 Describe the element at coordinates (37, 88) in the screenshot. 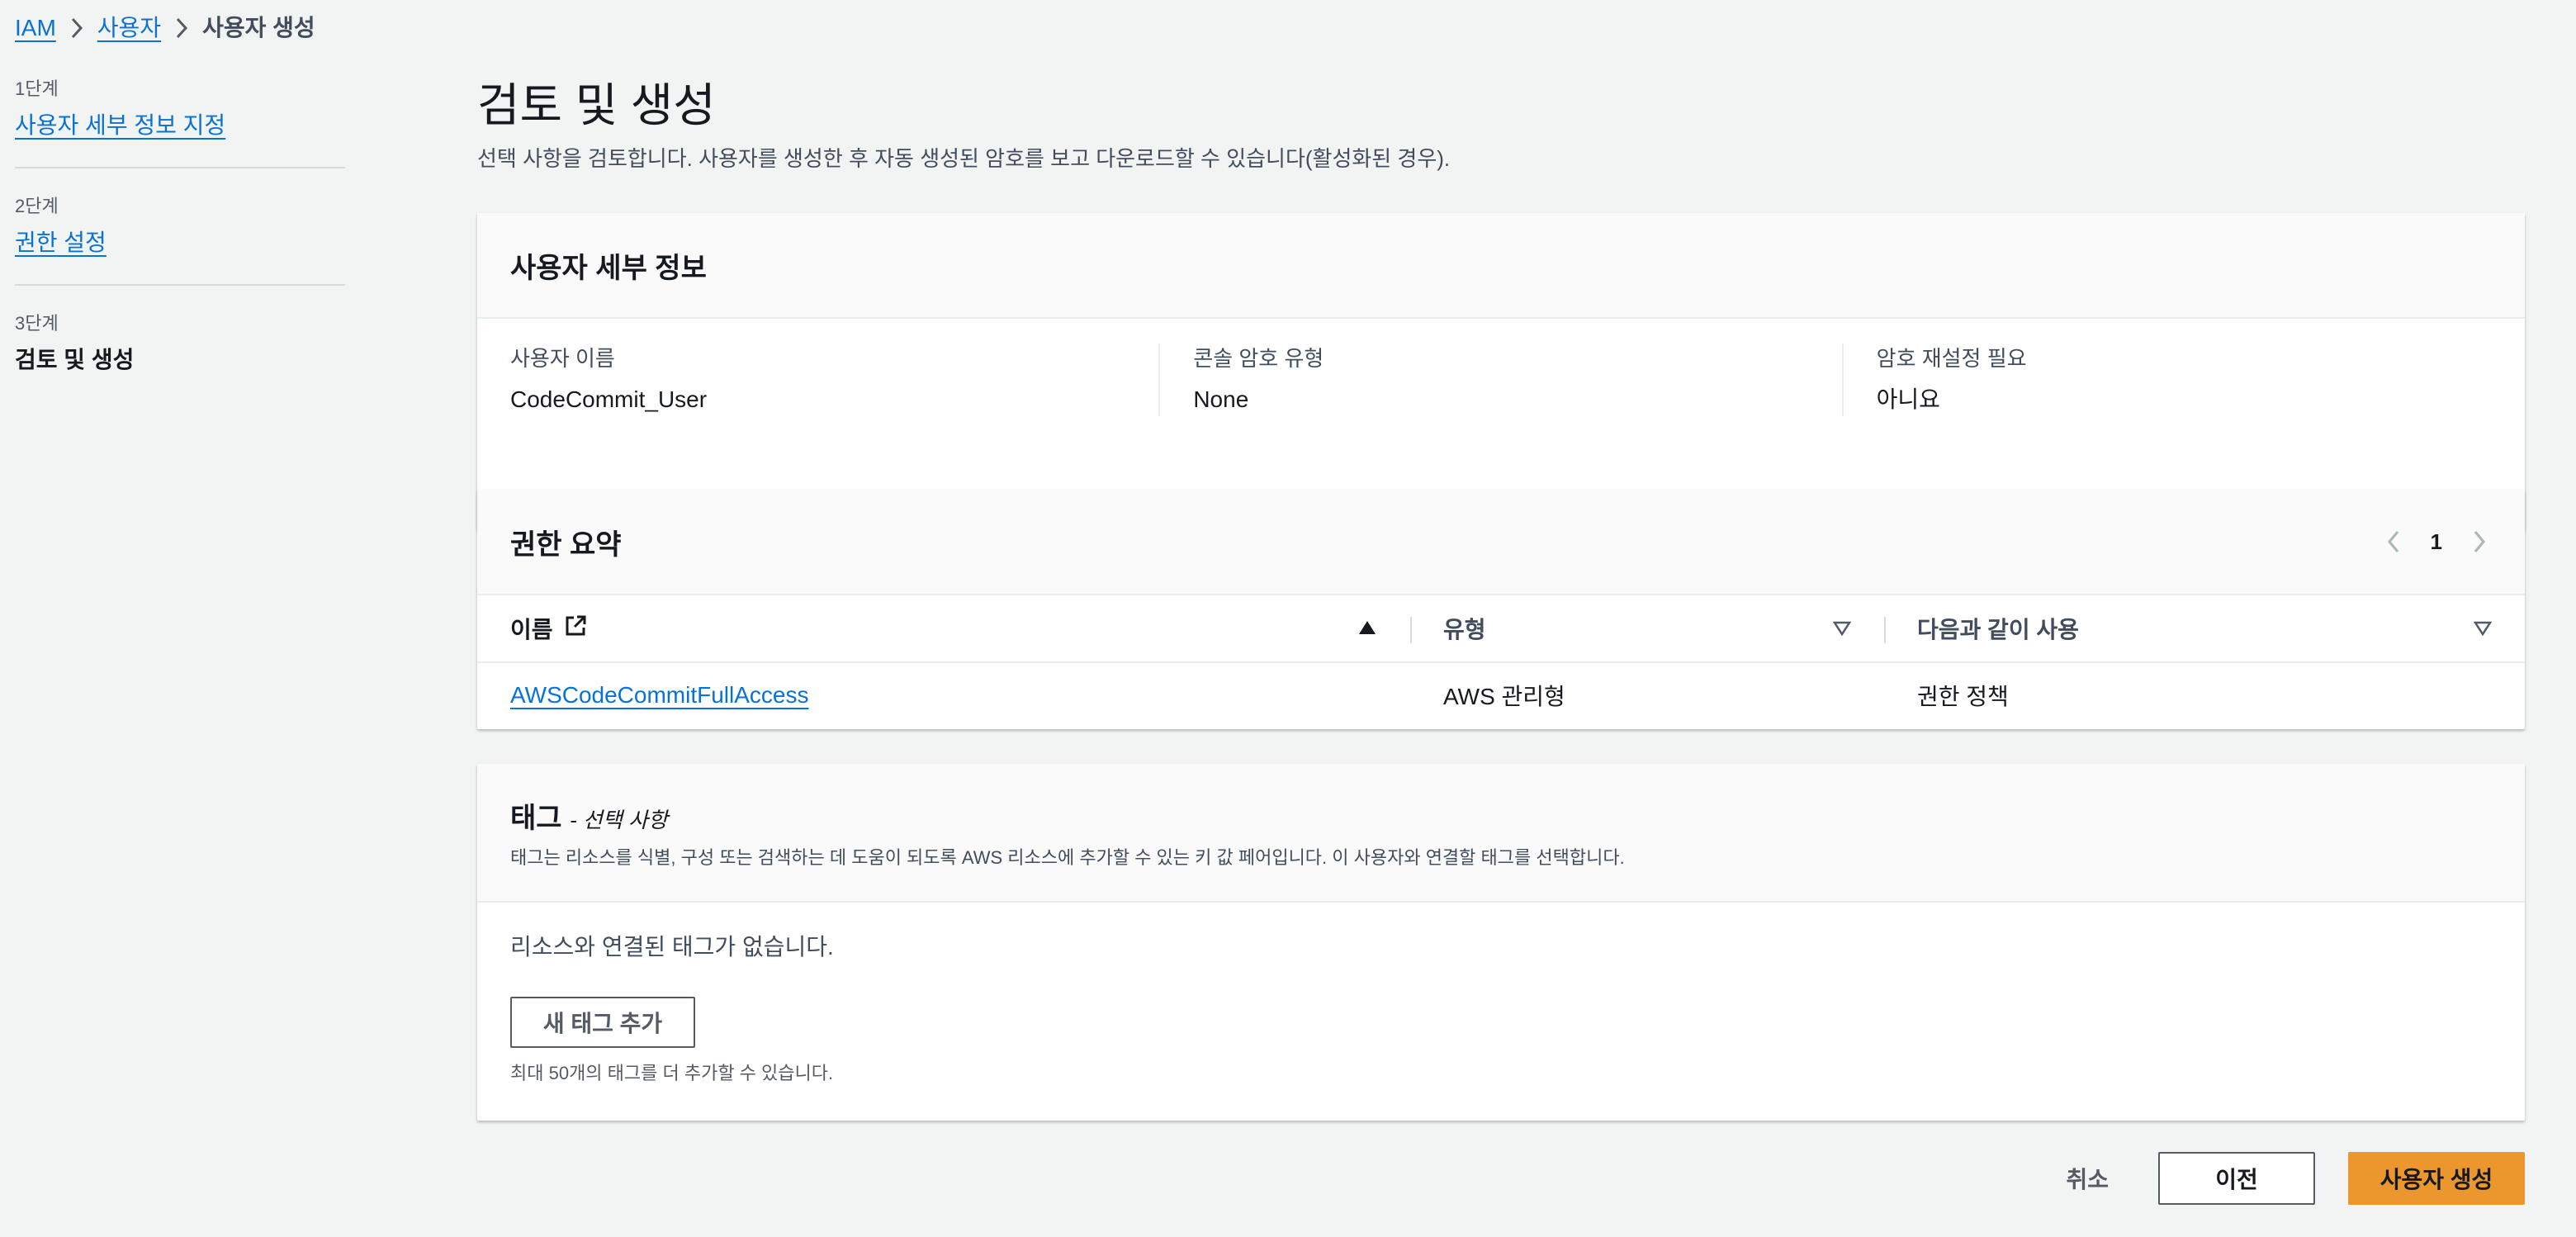

I see `step-number: 1단계` at that location.